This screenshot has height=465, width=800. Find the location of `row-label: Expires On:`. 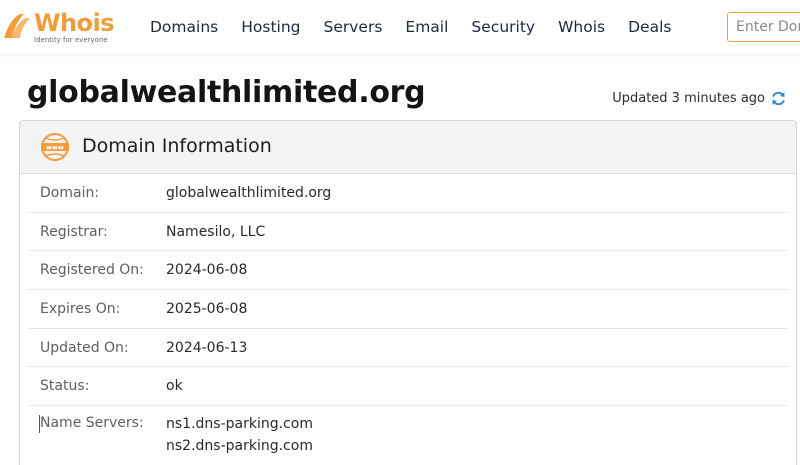

row-label: Expires On: is located at coordinates (80, 308).